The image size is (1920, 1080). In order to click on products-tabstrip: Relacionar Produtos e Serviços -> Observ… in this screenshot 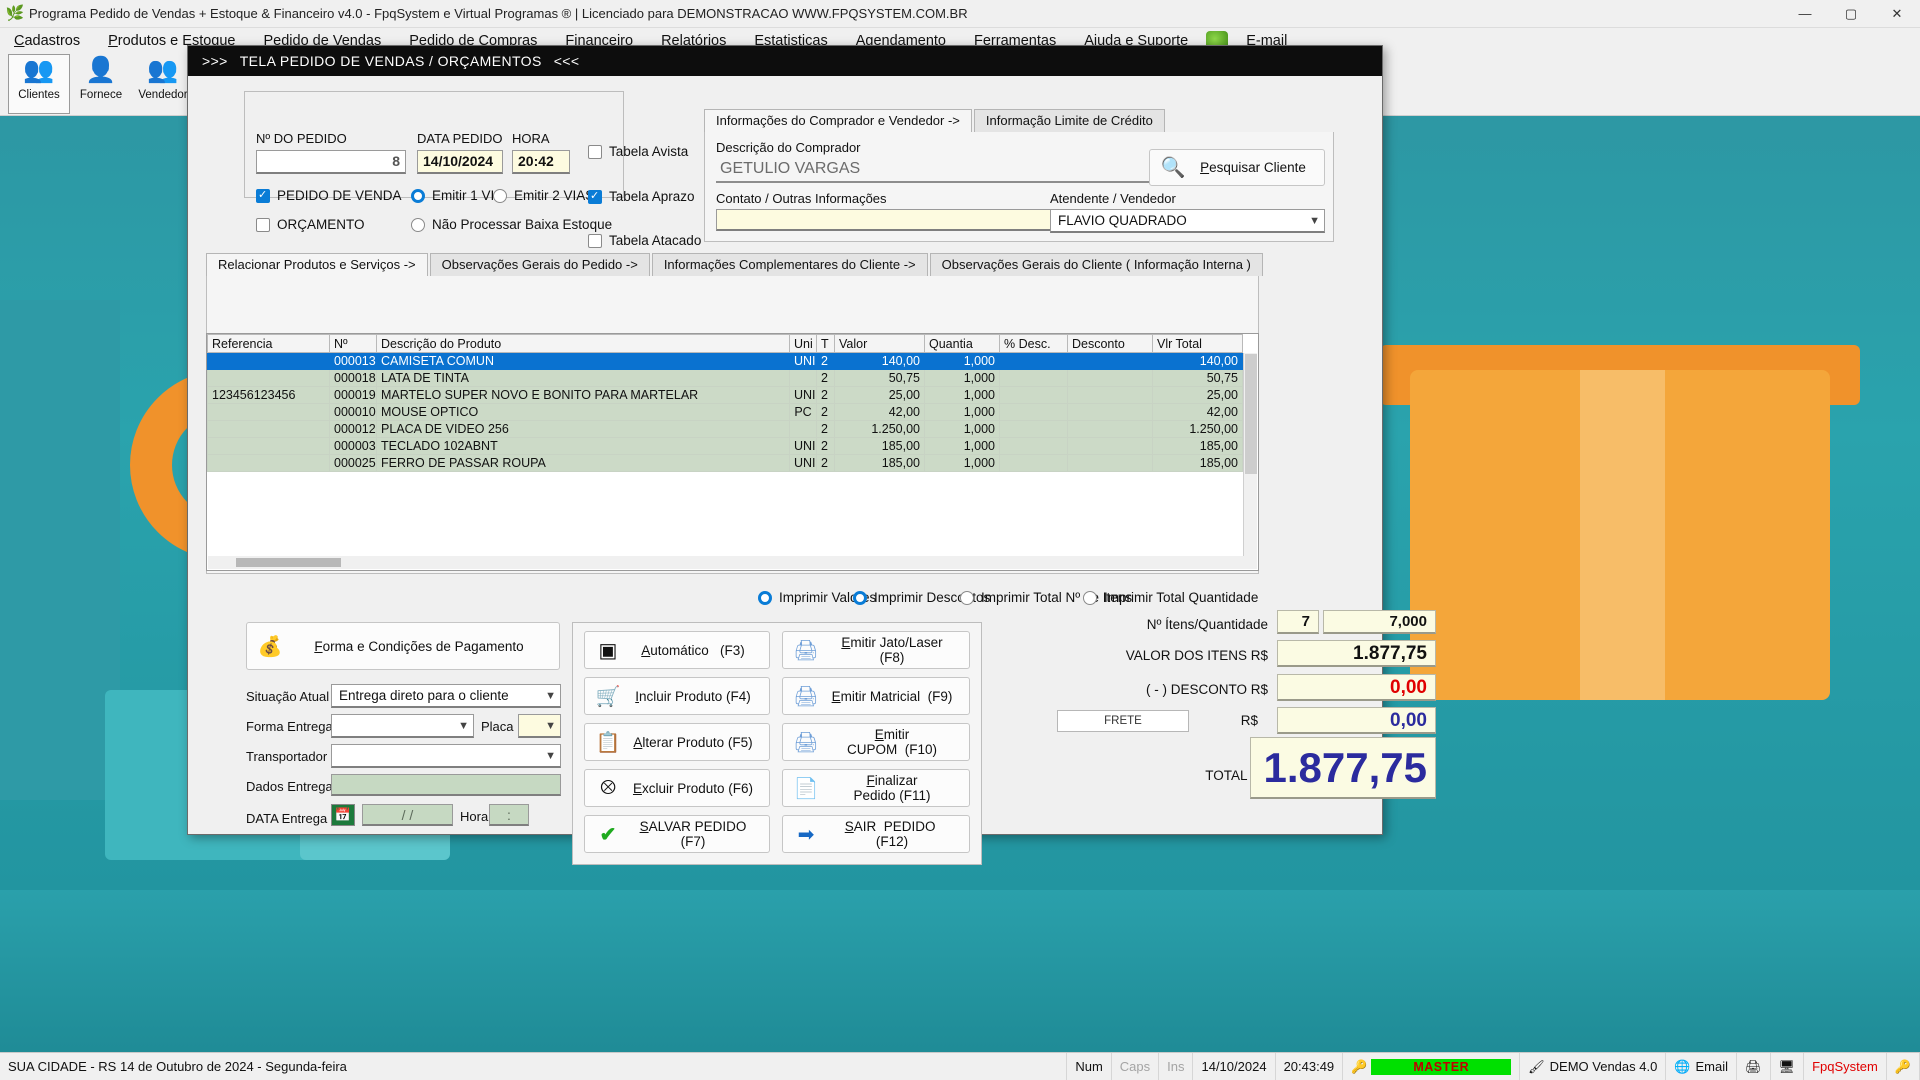, I will do `click(734, 265)`.